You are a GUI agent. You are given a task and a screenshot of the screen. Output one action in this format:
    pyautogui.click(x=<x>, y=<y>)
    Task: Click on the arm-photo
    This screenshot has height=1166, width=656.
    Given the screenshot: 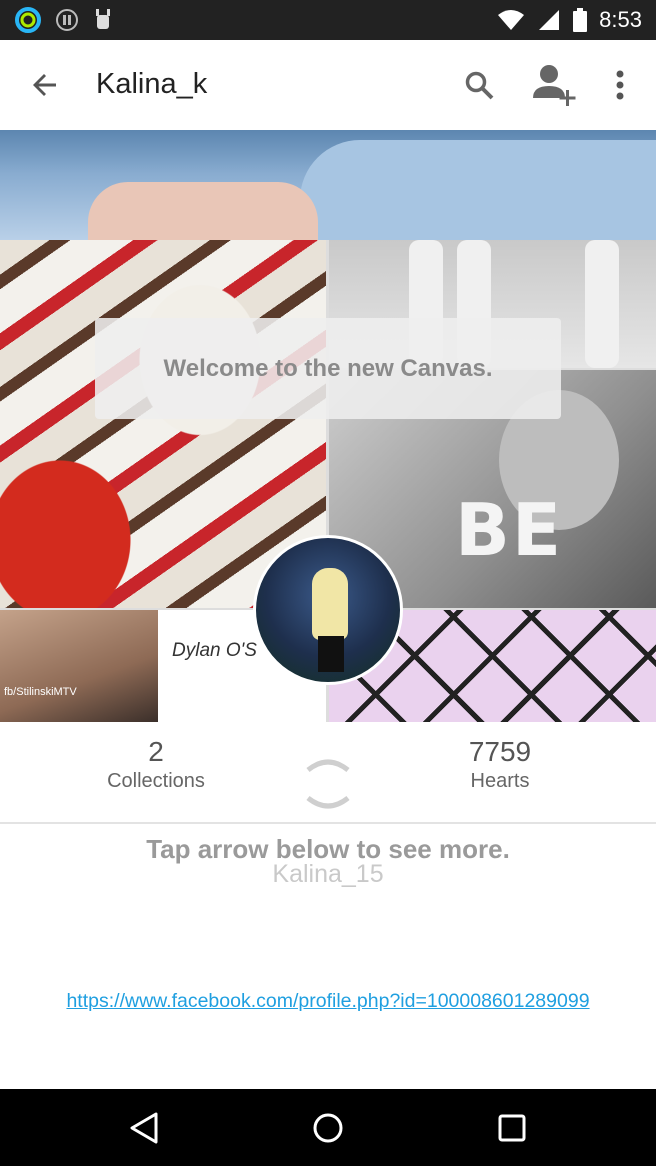 What is the action you would take?
    pyautogui.click(x=328, y=185)
    